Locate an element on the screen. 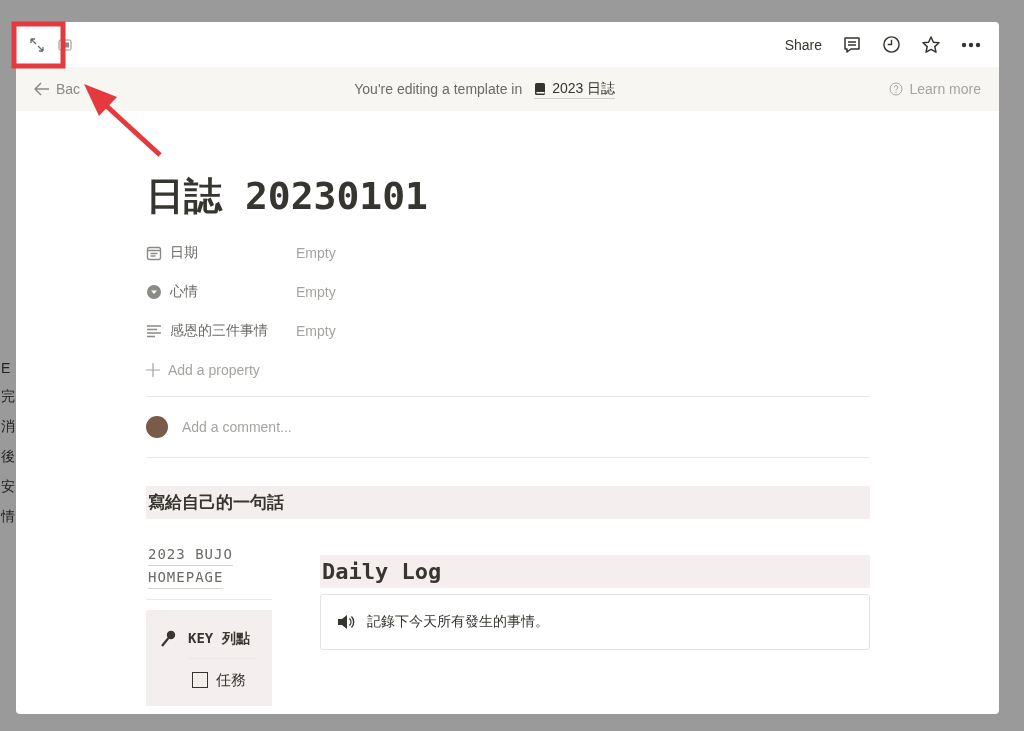 The image size is (1024, 731). book-icon is located at coordinates (540, 88).